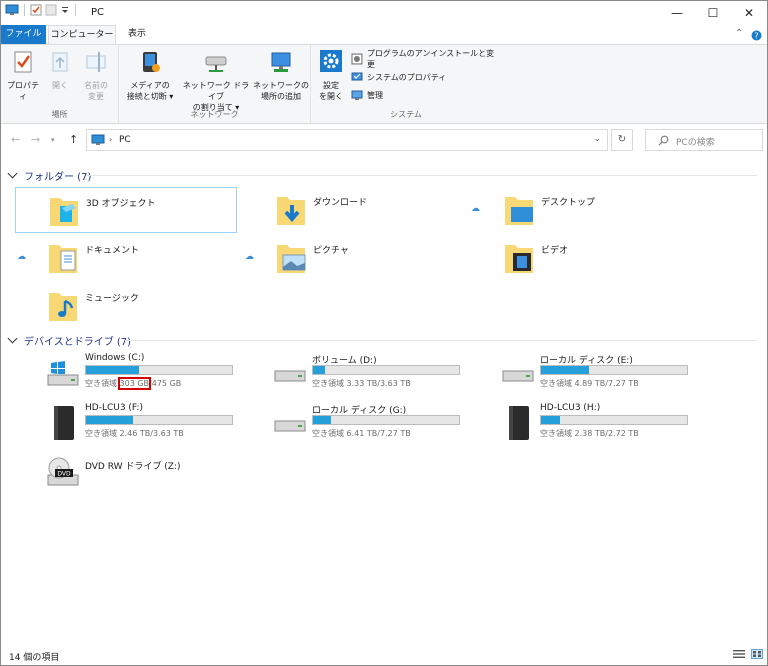 Image resolution: width=768 pixels, height=666 pixels. What do you see at coordinates (354, 210) in the screenshot?
I see `folder-downloads: ダウンロード` at bounding box center [354, 210].